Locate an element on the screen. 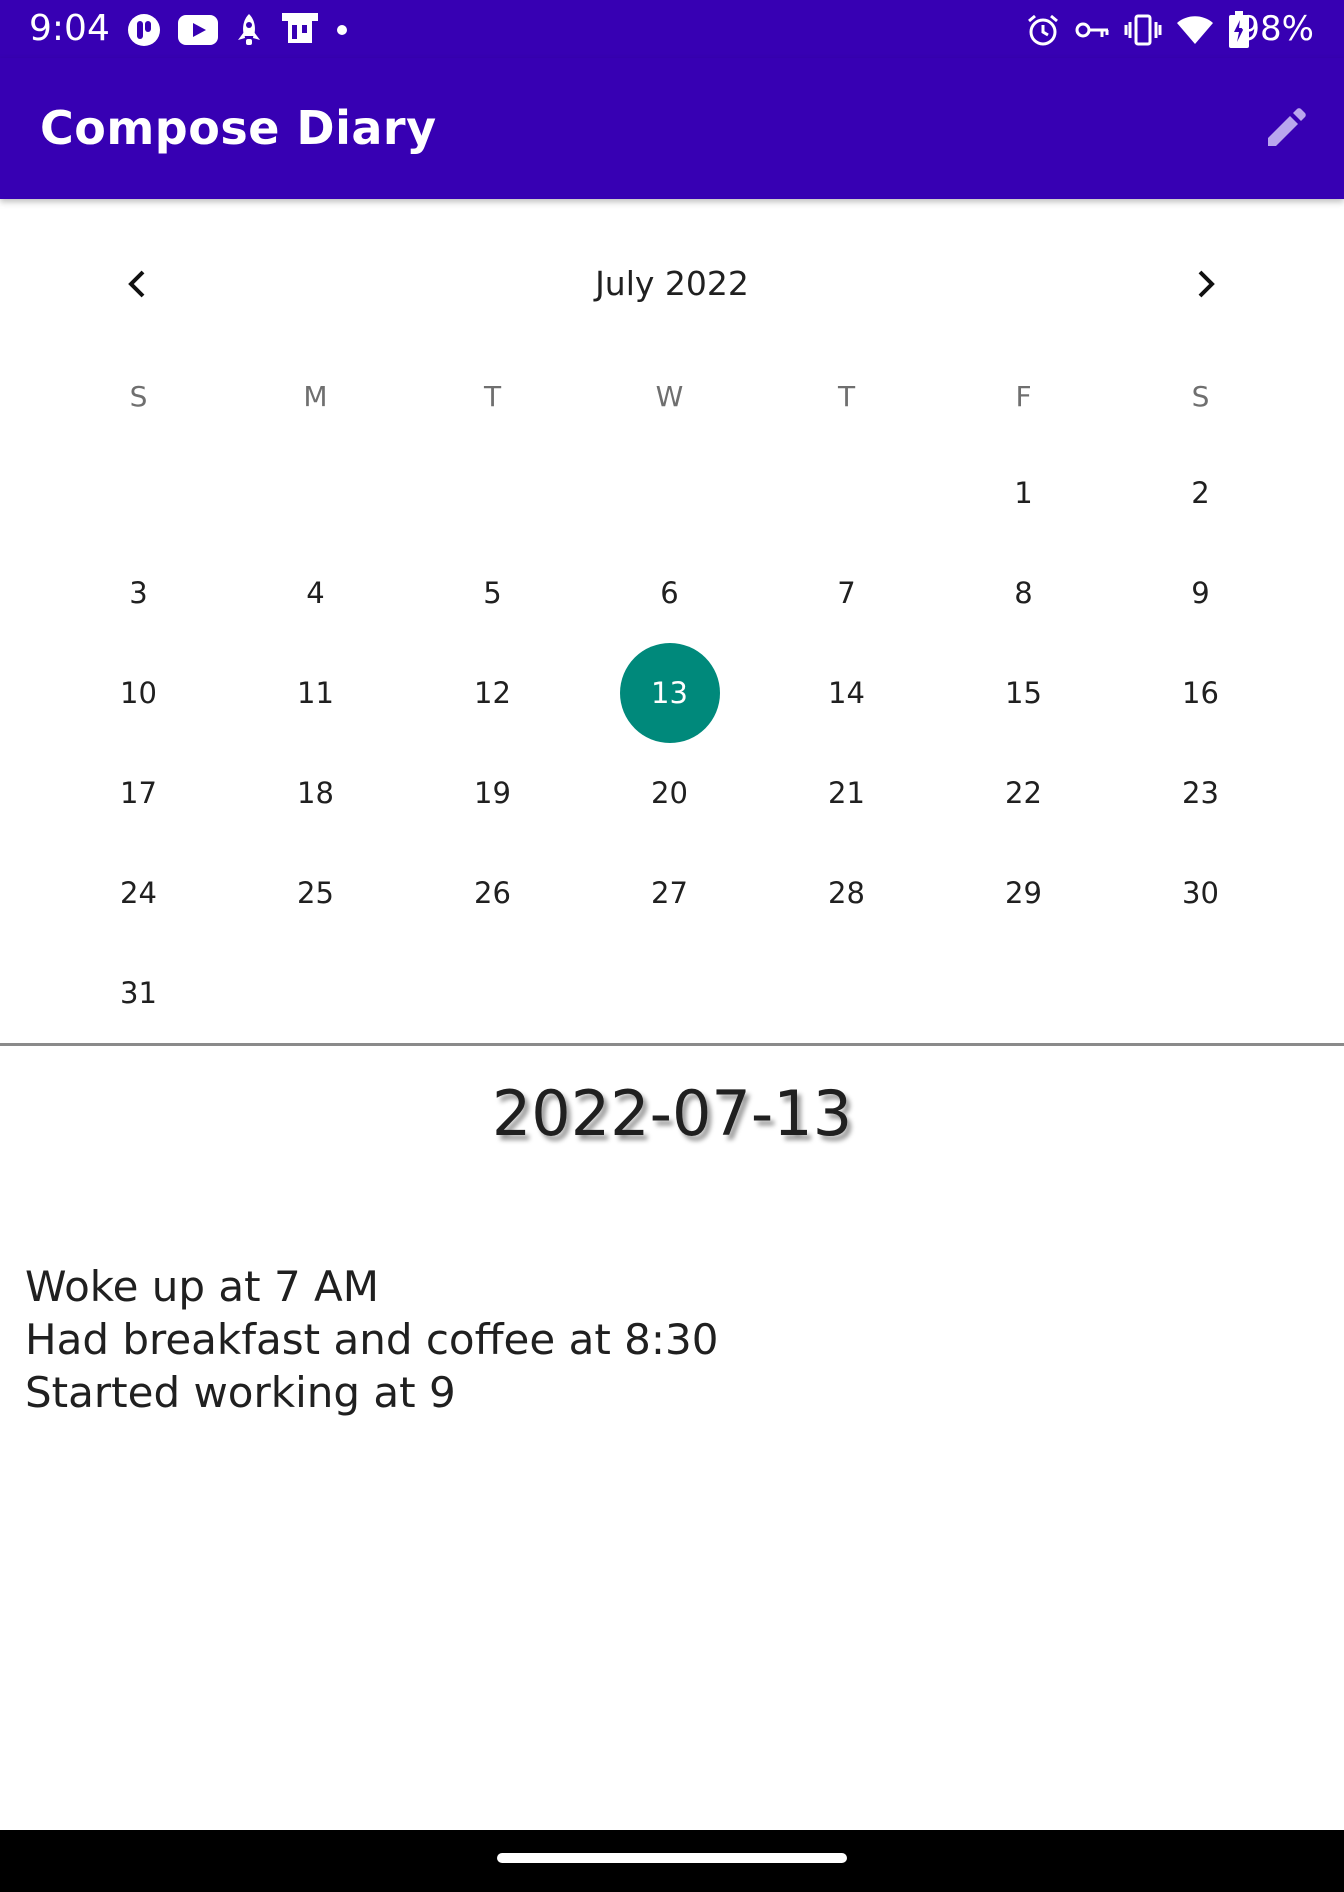 Image resolution: width=1344 pixels, height=1892 pixels. day-cell: 24 is located at coordinates (138, 893).